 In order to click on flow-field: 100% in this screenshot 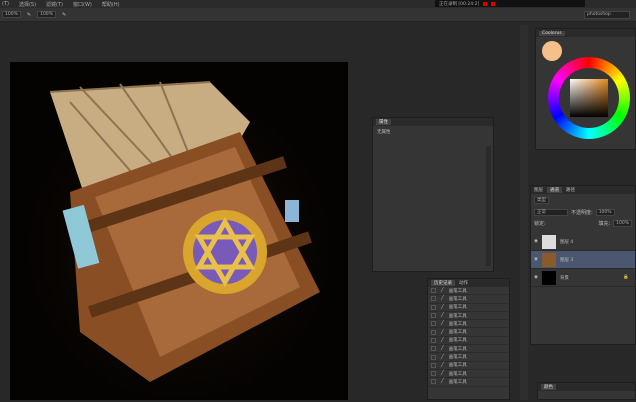, I will do `click(11, 14)`.